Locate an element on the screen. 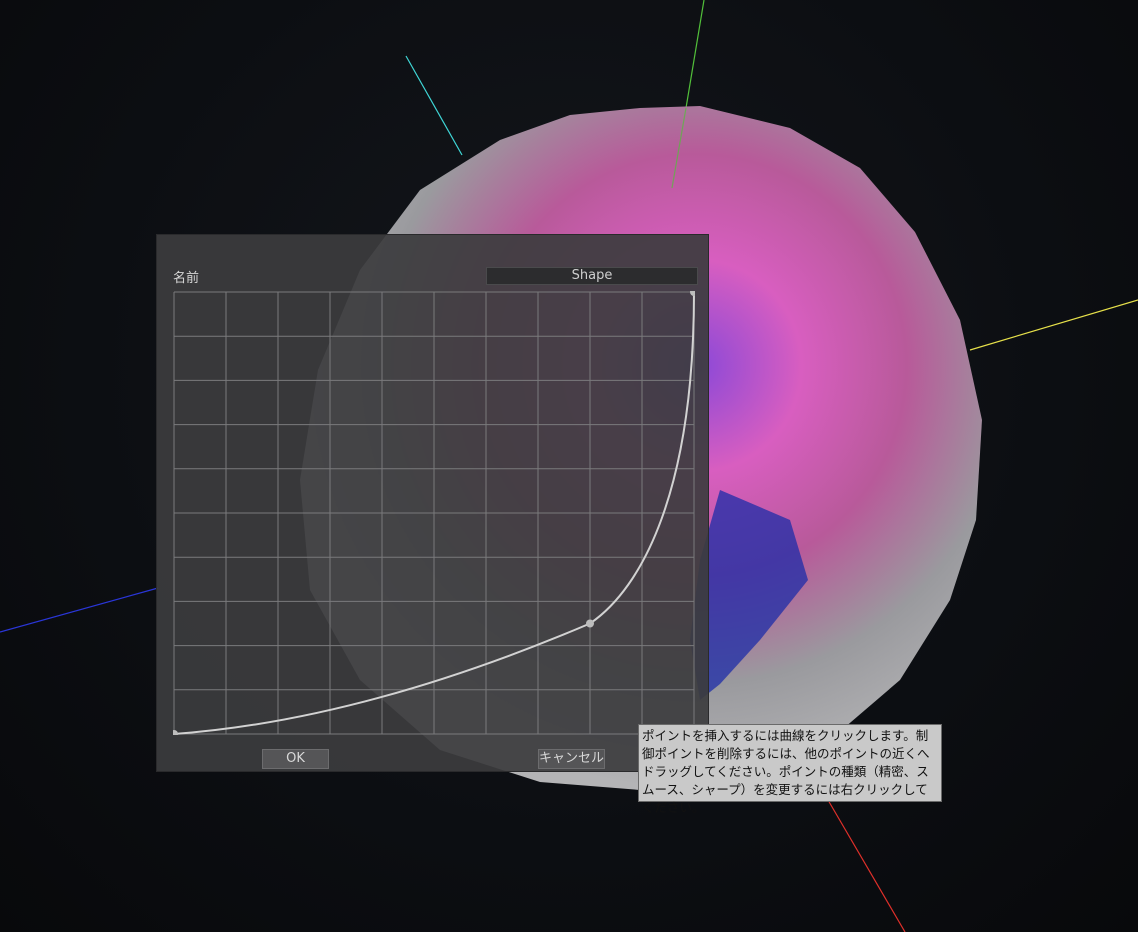  name-label: 名前 is located at coordinates (186, 278).